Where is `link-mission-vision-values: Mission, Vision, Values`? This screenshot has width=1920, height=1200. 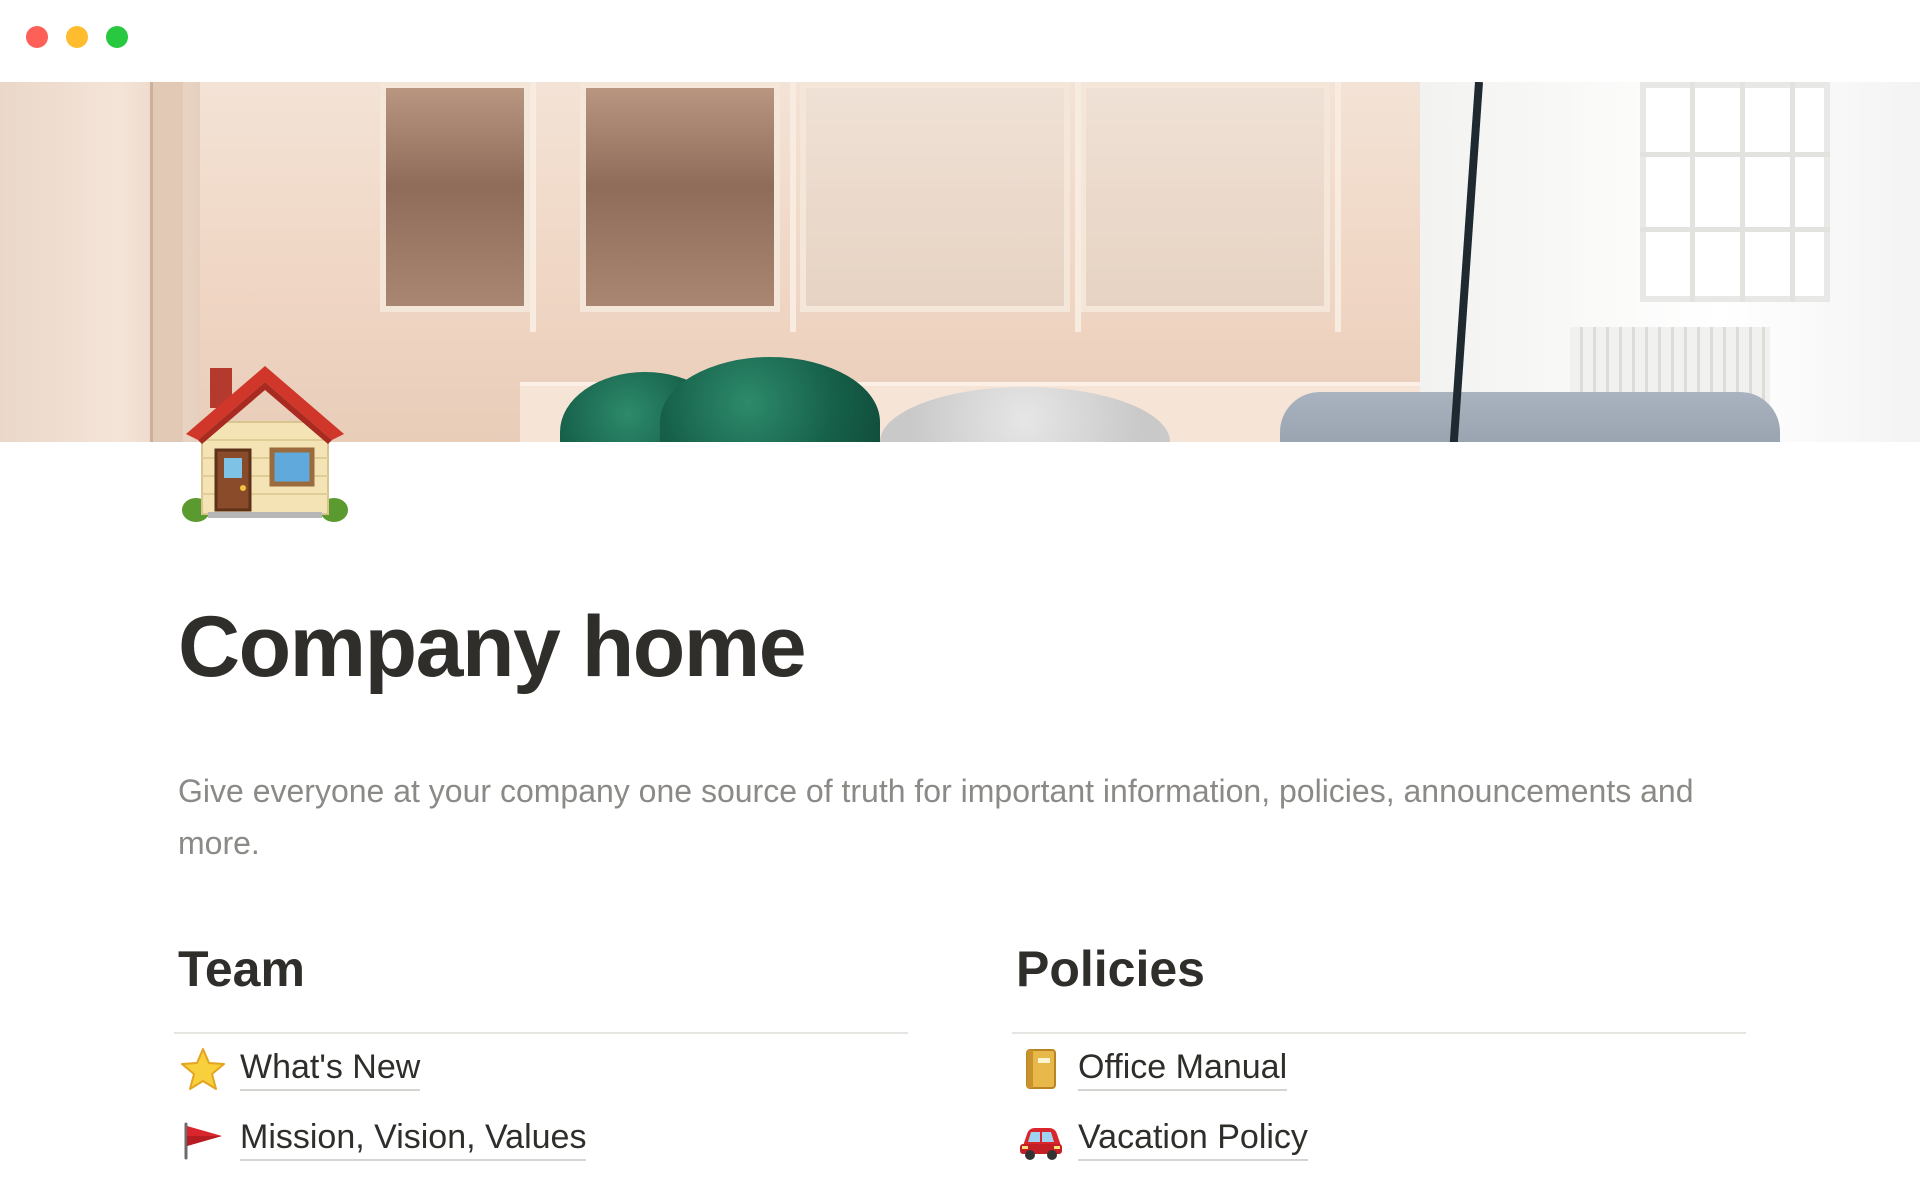
link-mission-vision-values: Mission, Vision, Values is located at coordinates (541, 1139).